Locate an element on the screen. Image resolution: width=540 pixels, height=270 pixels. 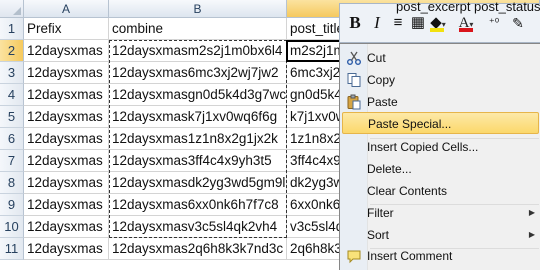
column-header-a: A is located at coordinates (66, 9).